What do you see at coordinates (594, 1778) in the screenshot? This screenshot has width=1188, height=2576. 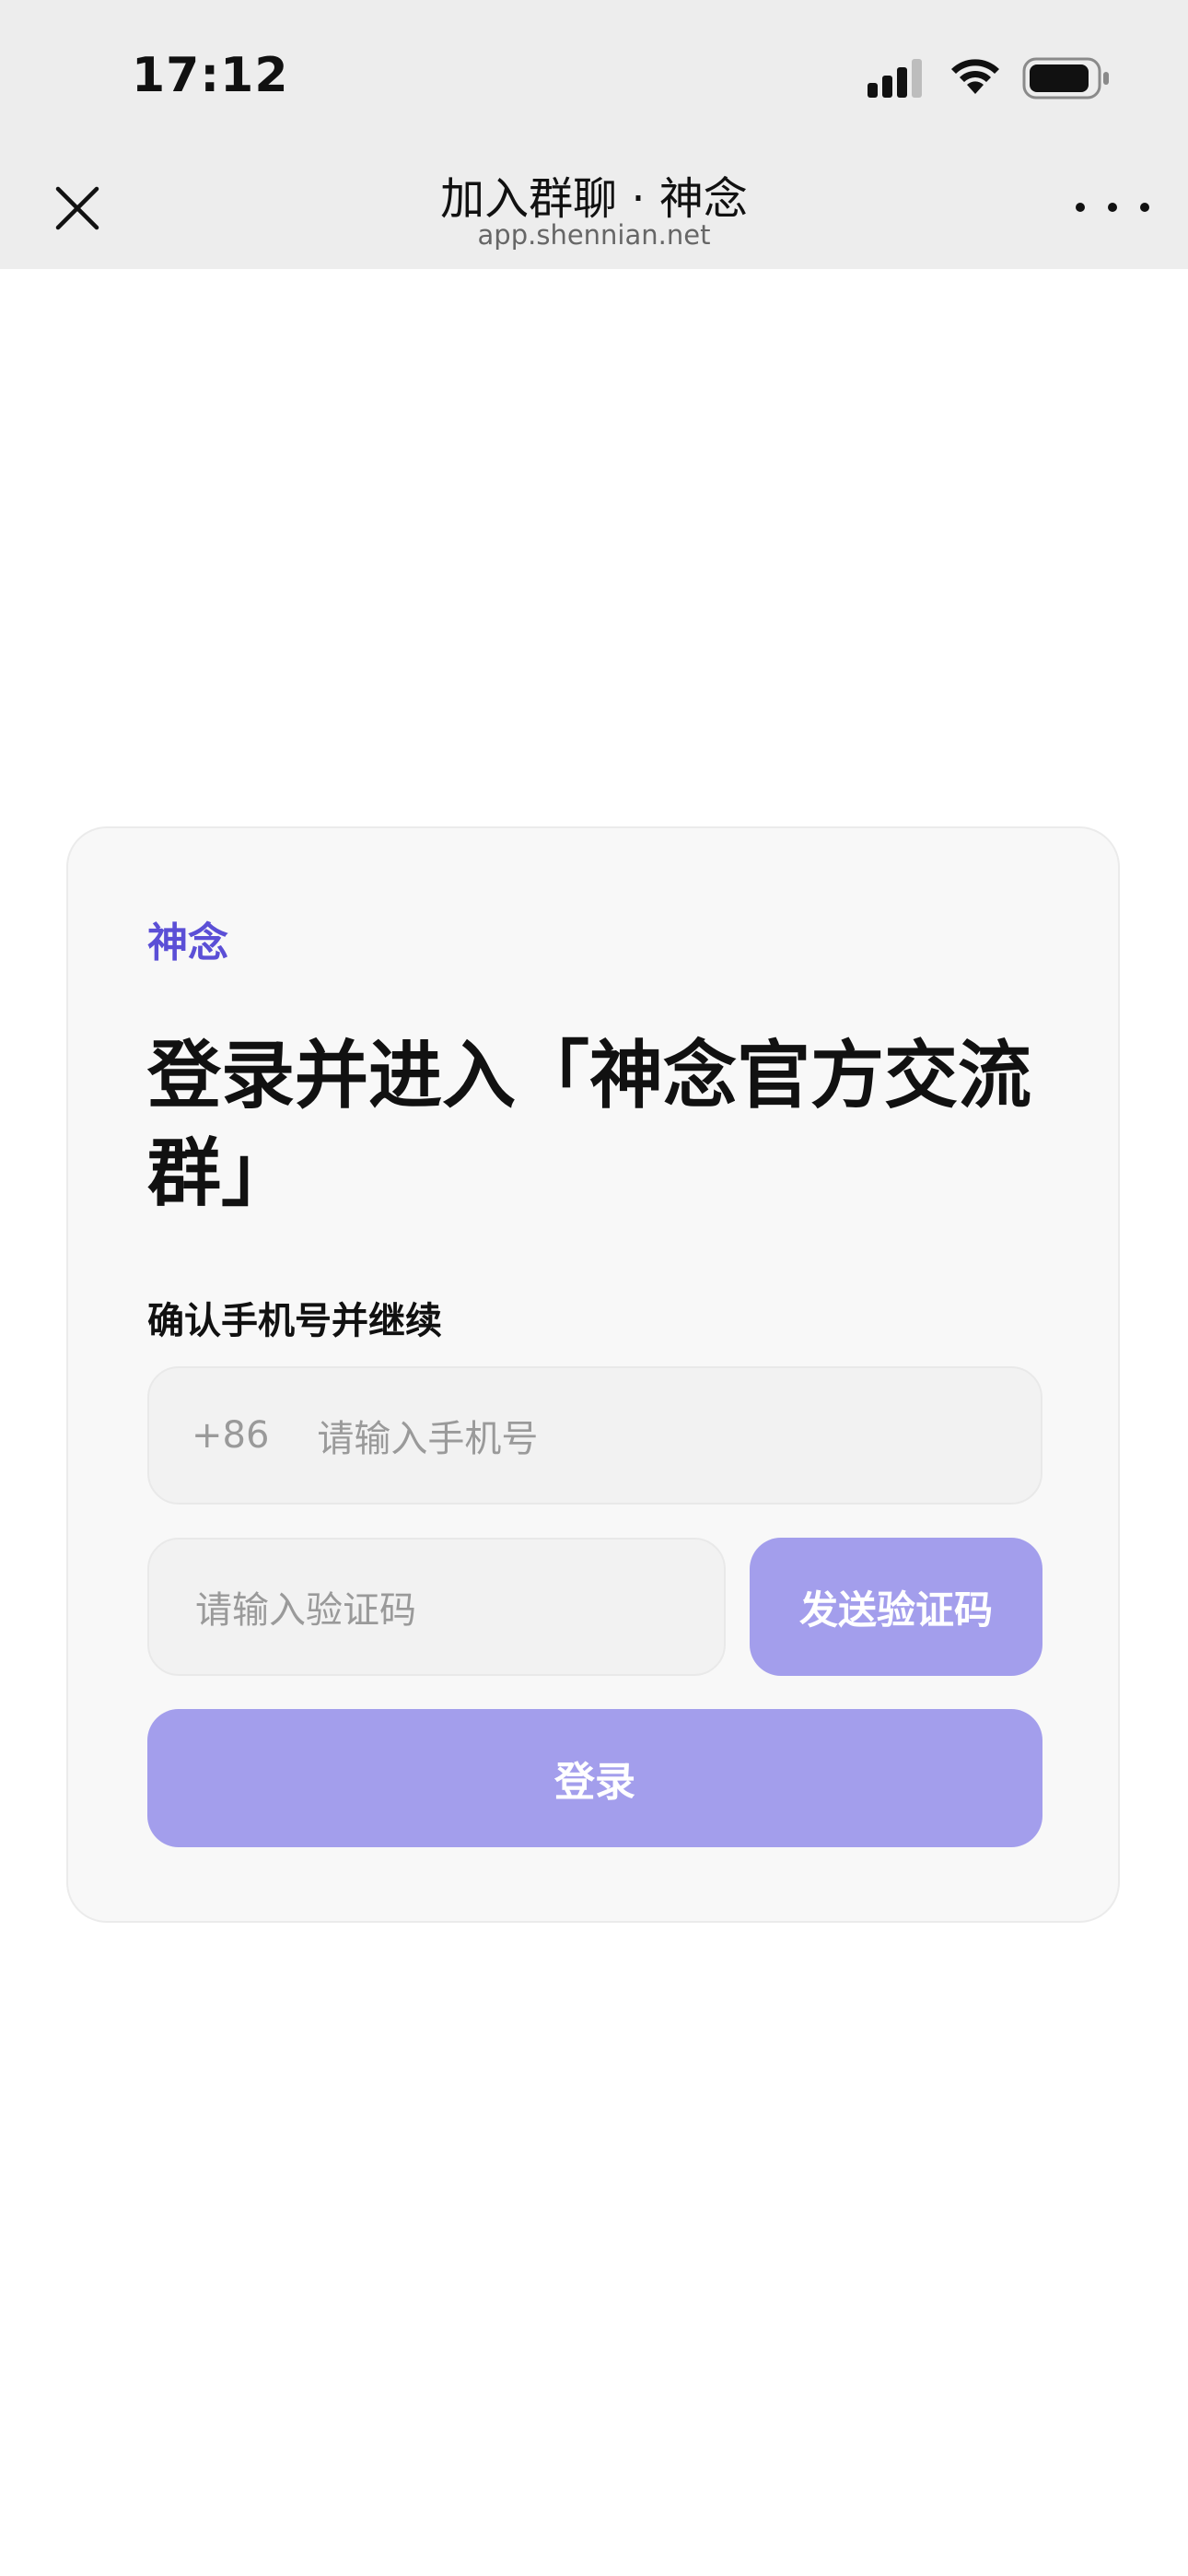 I see `login-button: 登录` at bounding box center [594, 1778].